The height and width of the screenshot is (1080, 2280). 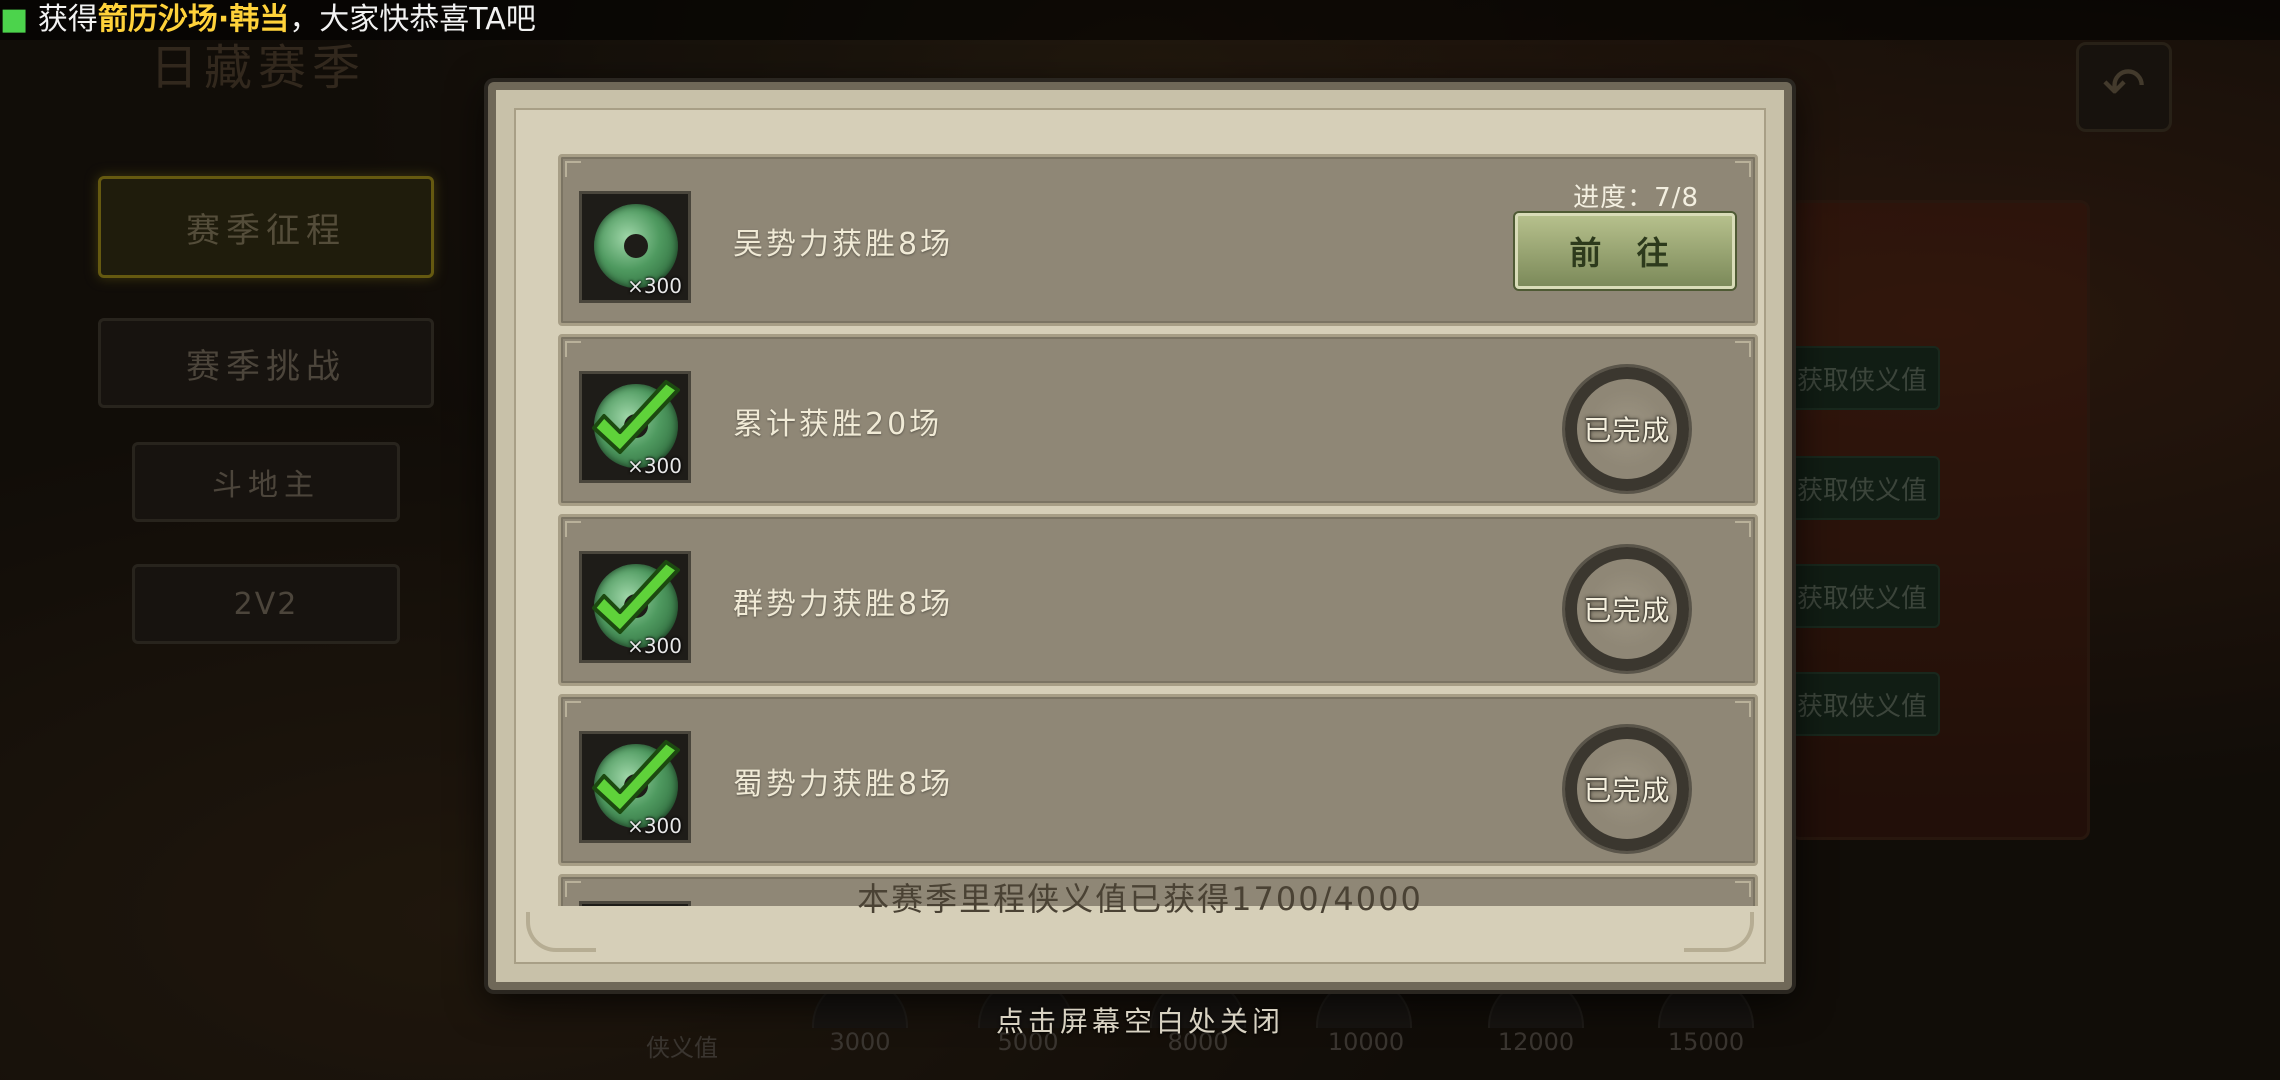 What do you see at coordinates (838, 424) in the screenshot?
I see `task-name: 累计获胜20场` at bounding box center [838, 424].